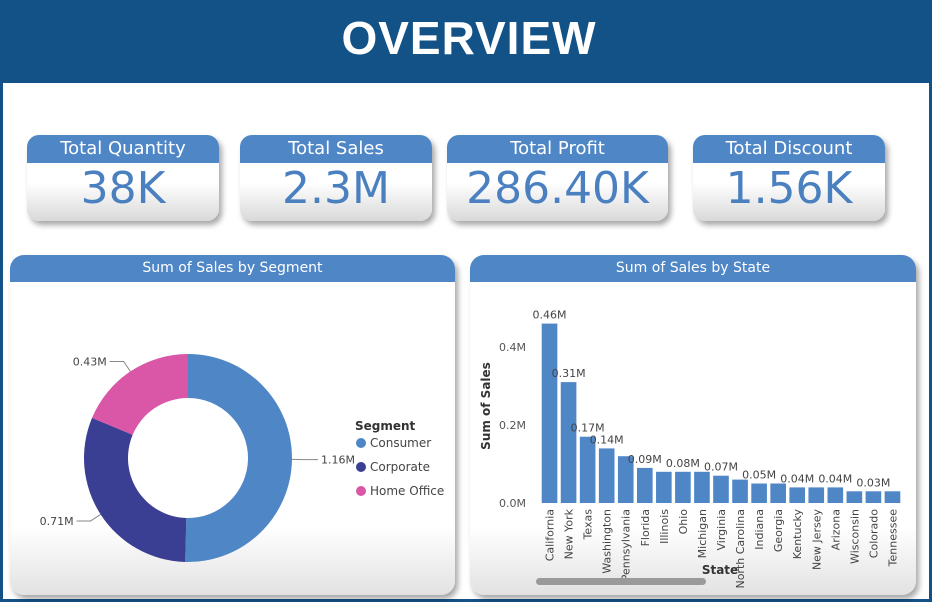  I want to click on kpi-card-total-quantity: Total Quantity 38K, so click(123, 178).